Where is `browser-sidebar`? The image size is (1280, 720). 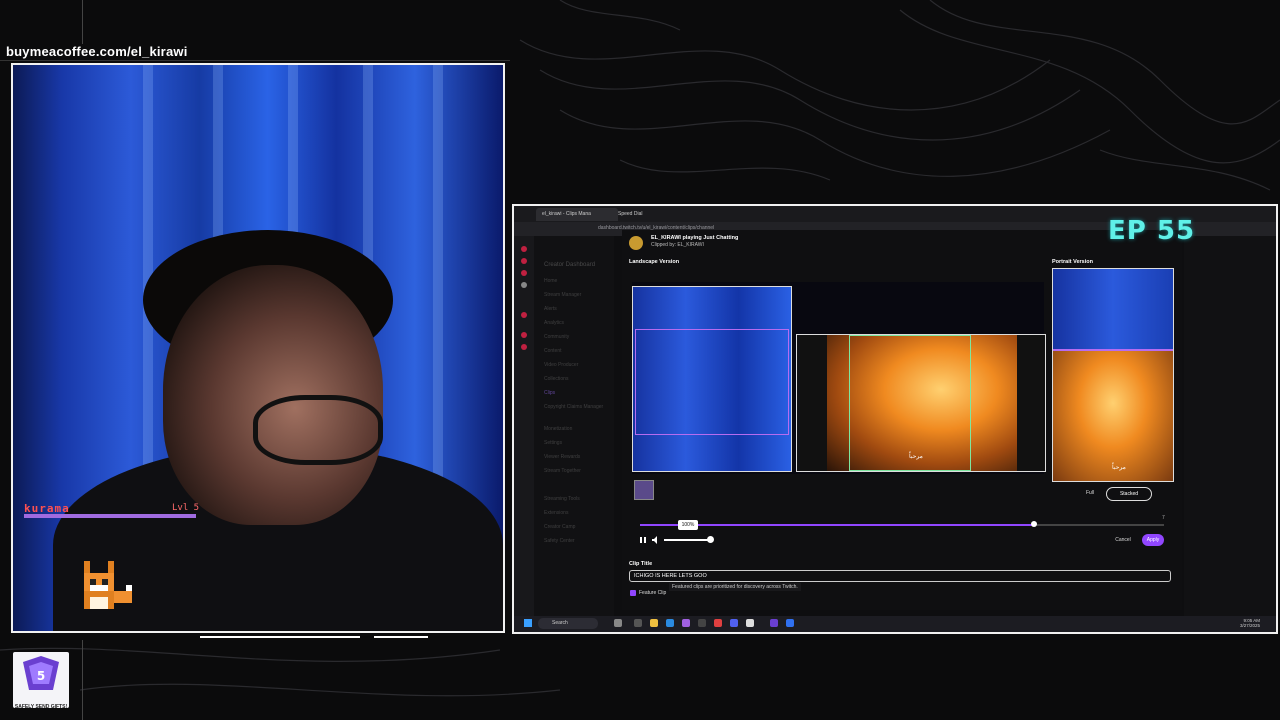 browser-sidebar is located at coordinates (524, 426).